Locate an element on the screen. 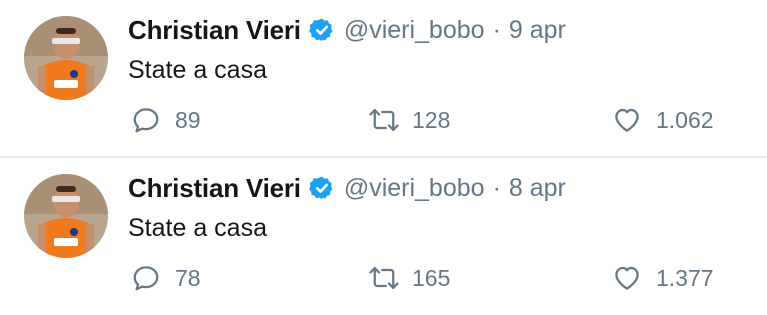 The height and width of the screenshot is (315, 767). like-button: 1.377 is located at coordinates (663, 278).